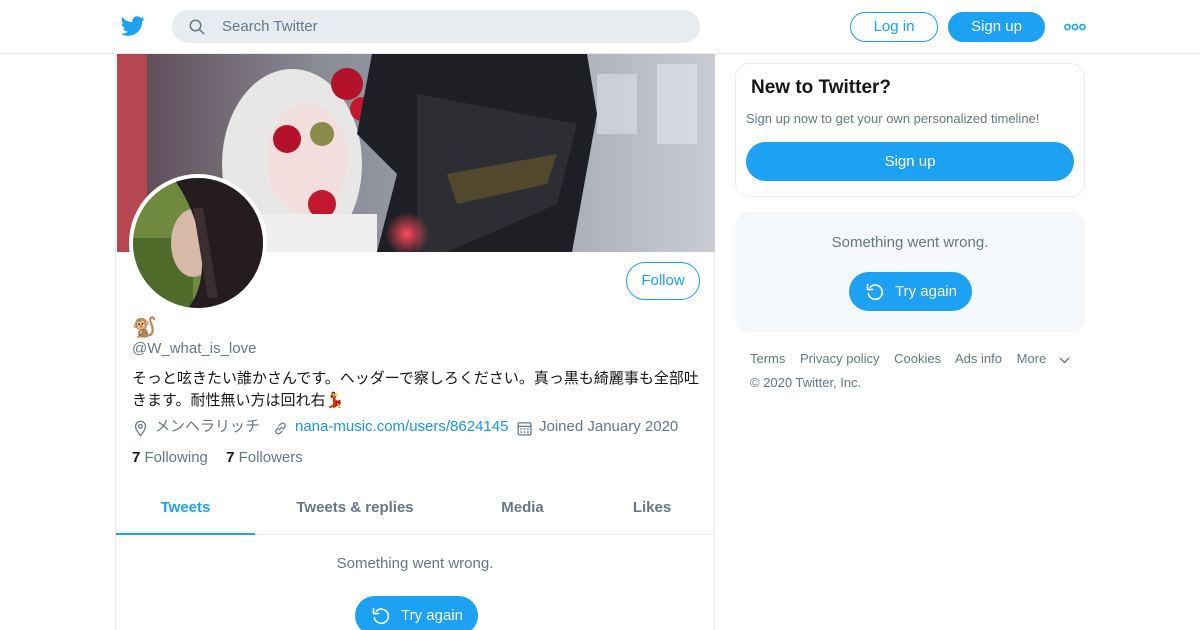 This screenshot has width=1200, height=630. What do you see at coordinates (767, 358) in the screenshot?
I see `footer-link-terms: Terms` at bounding box center [767, 358].